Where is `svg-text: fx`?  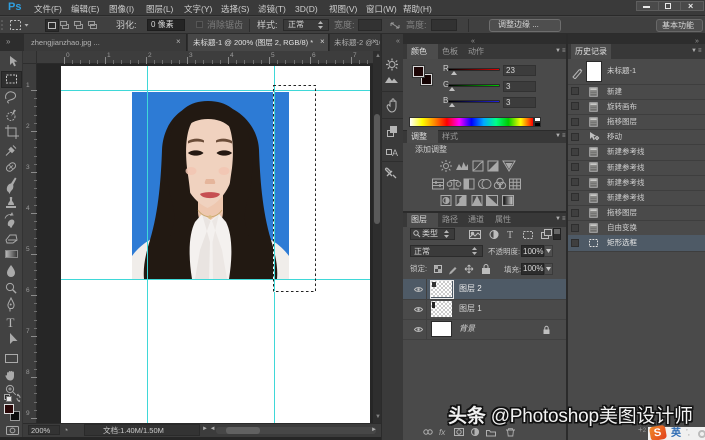
svg-text: fx is located at coordinates (442, 432).